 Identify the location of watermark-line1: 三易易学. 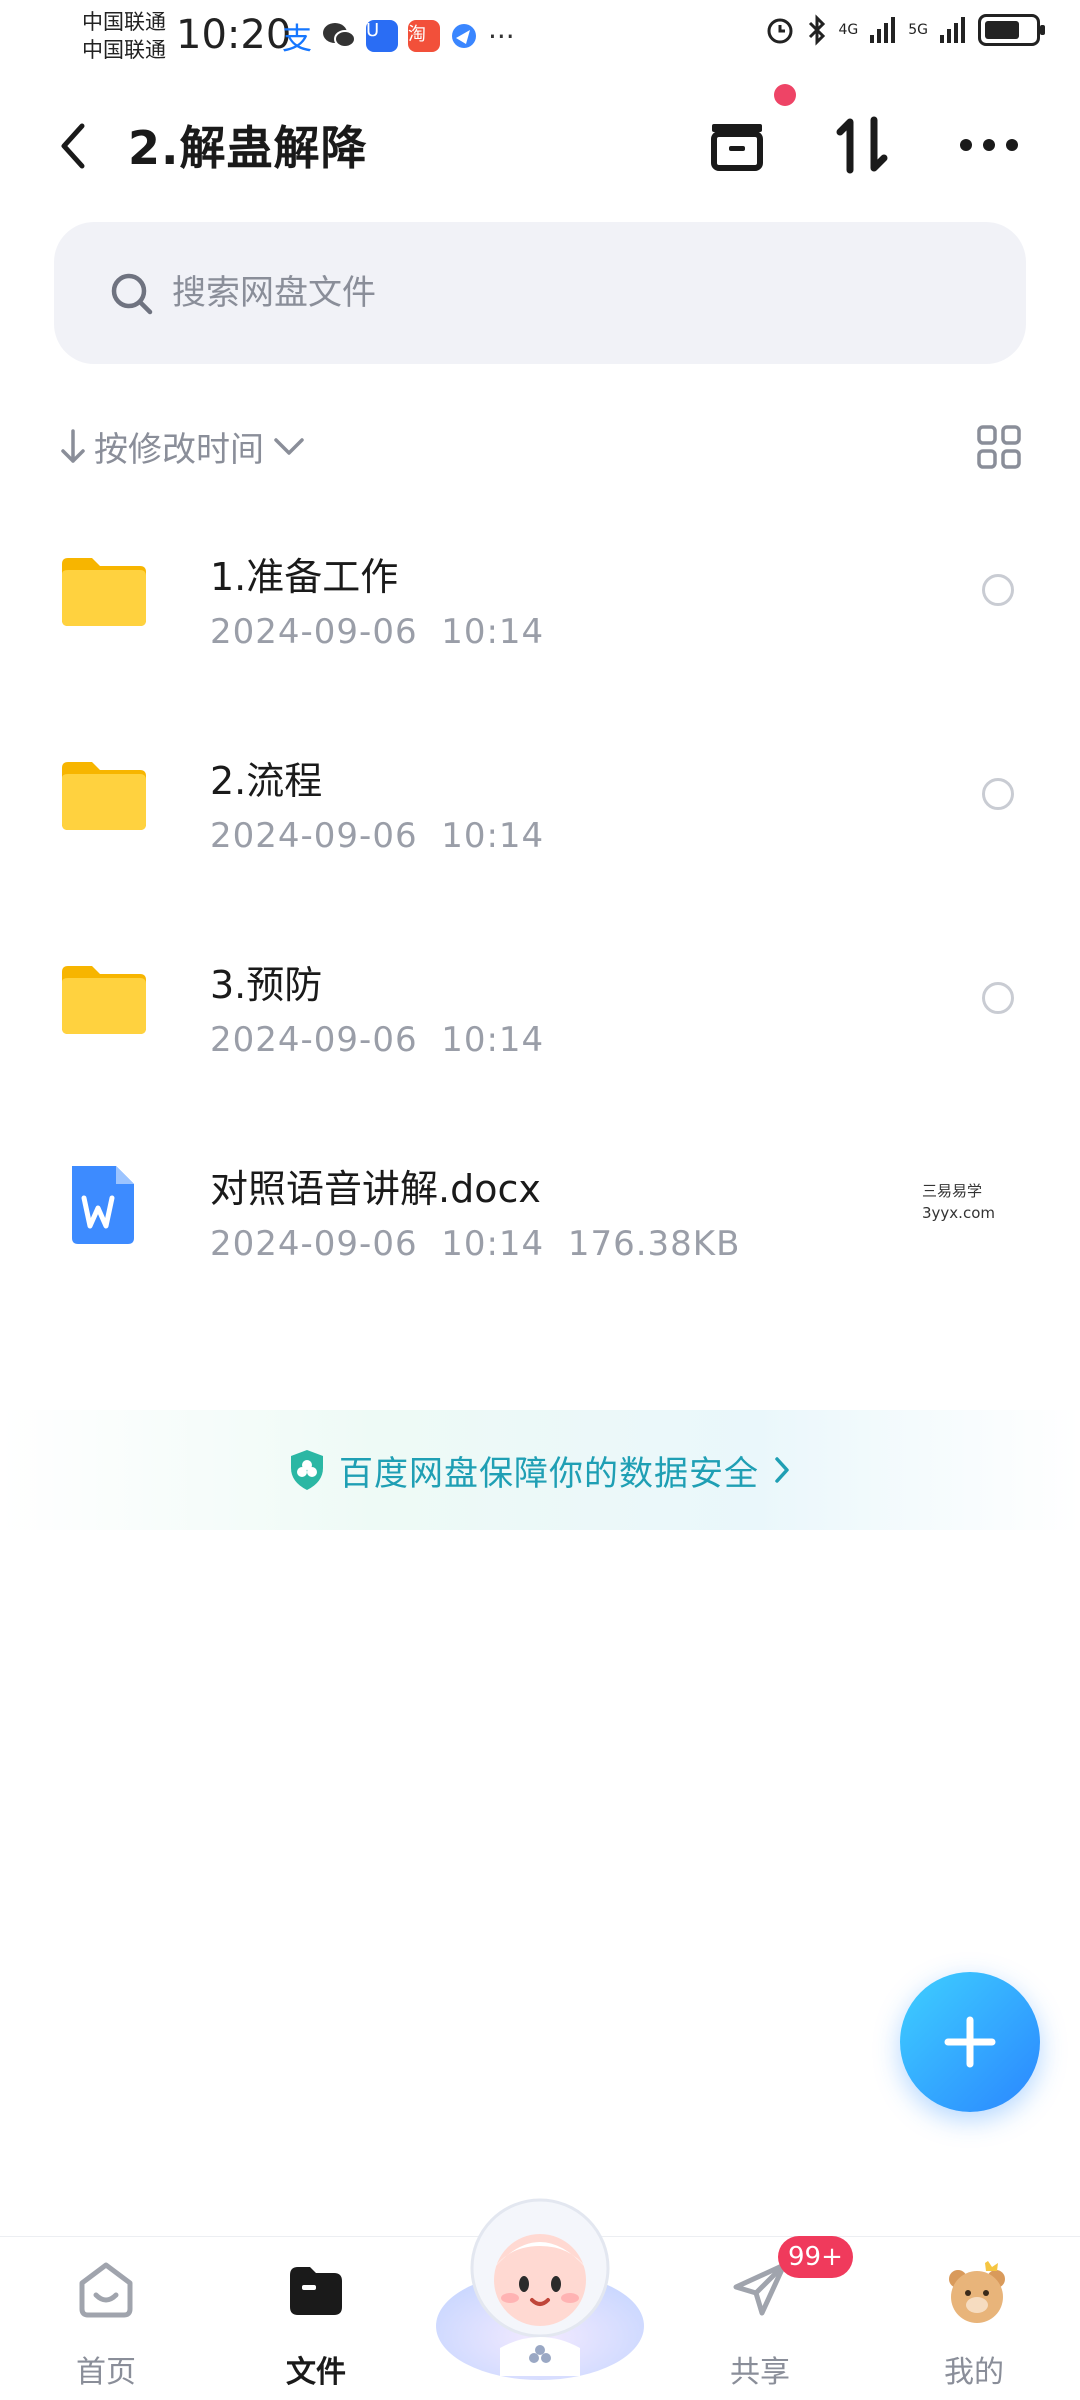
(952, 1191).